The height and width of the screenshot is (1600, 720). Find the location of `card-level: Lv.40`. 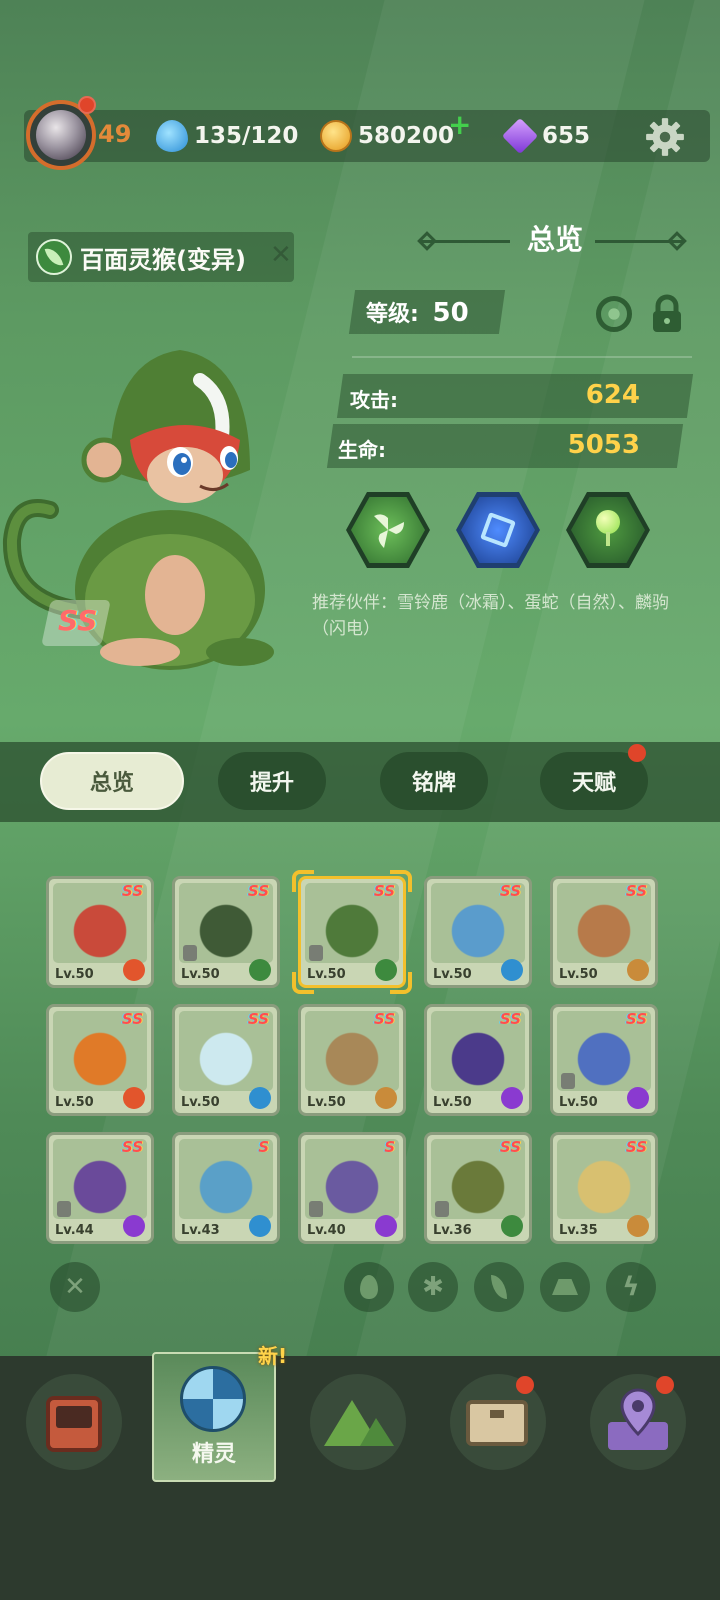

card-level: Lv.40 is located at coordinates (326, 1230).